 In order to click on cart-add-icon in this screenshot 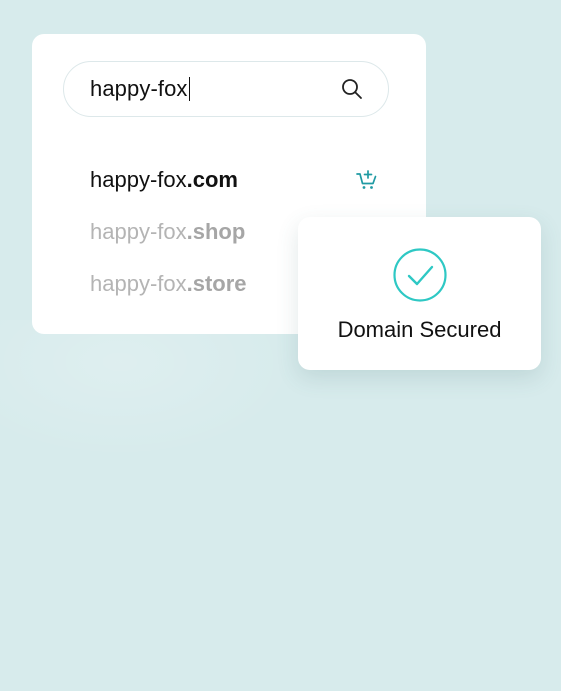, I will do `click(367, 180)`.